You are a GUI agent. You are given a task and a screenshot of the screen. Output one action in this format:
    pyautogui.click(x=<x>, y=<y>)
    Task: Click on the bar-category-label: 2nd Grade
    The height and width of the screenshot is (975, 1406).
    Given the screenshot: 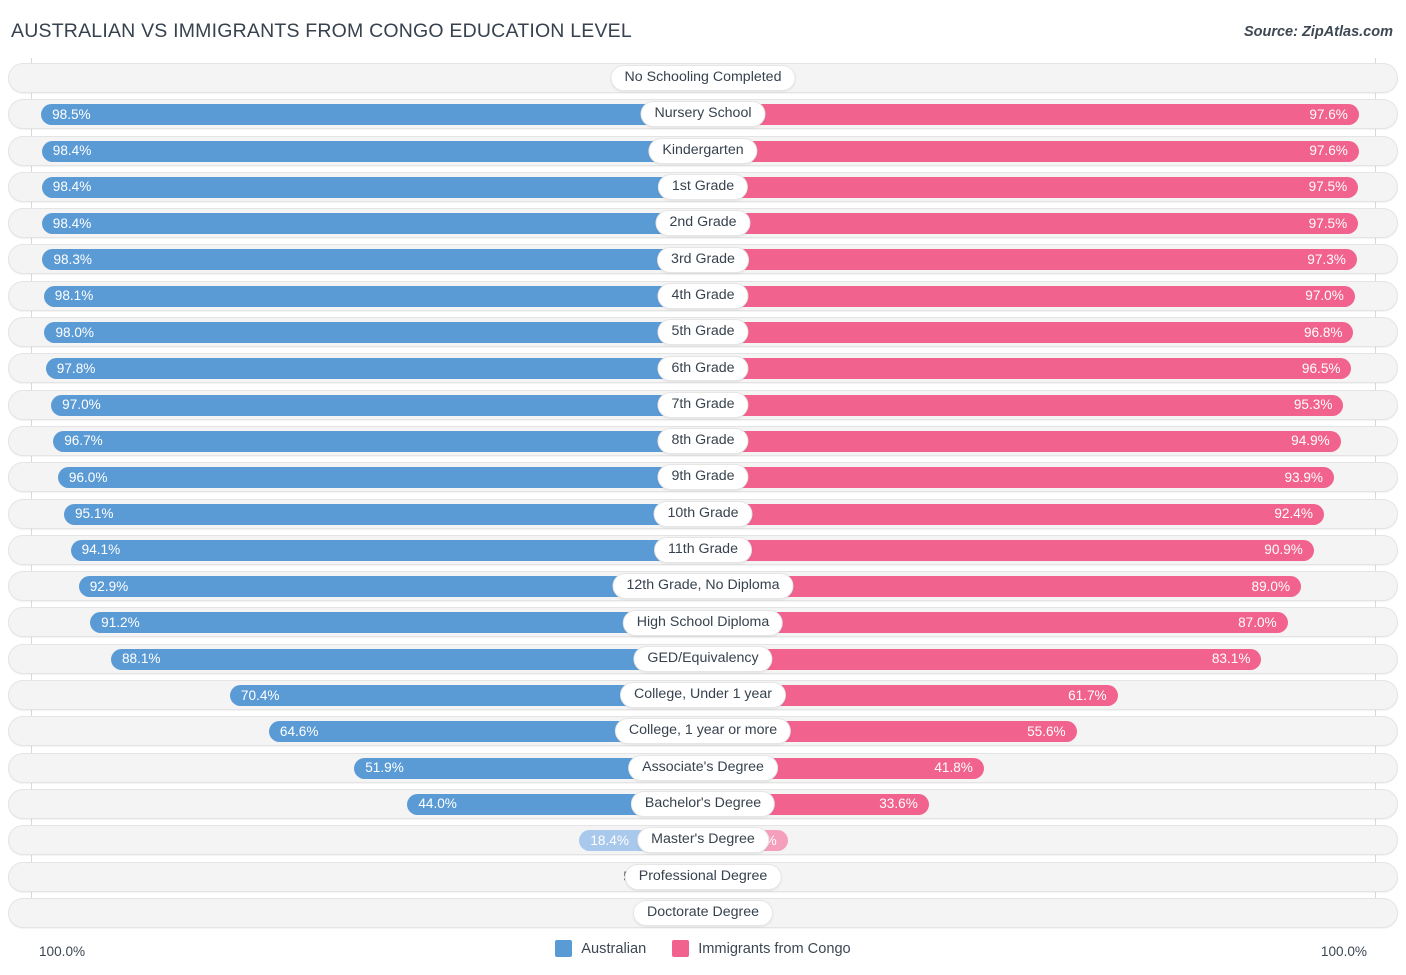 What is the action you would take?
    pyautogui.click(x=703, y=223)
    